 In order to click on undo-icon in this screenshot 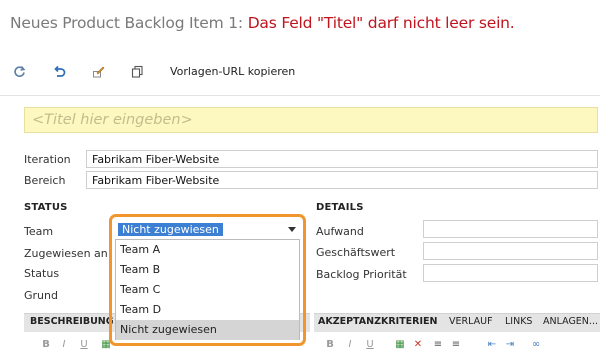, I will do `click(59, 71)`.